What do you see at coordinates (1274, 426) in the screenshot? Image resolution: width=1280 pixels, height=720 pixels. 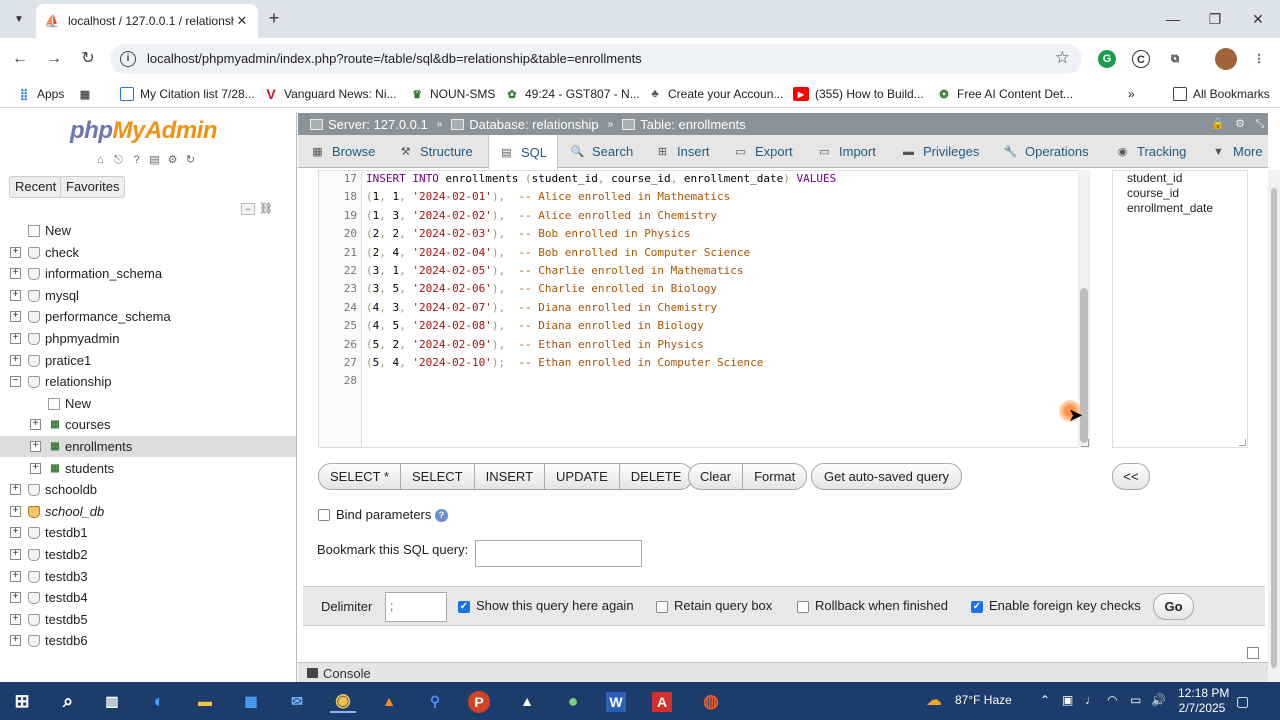 I see `page-scrollbar` at bounding box center [1274, 426].